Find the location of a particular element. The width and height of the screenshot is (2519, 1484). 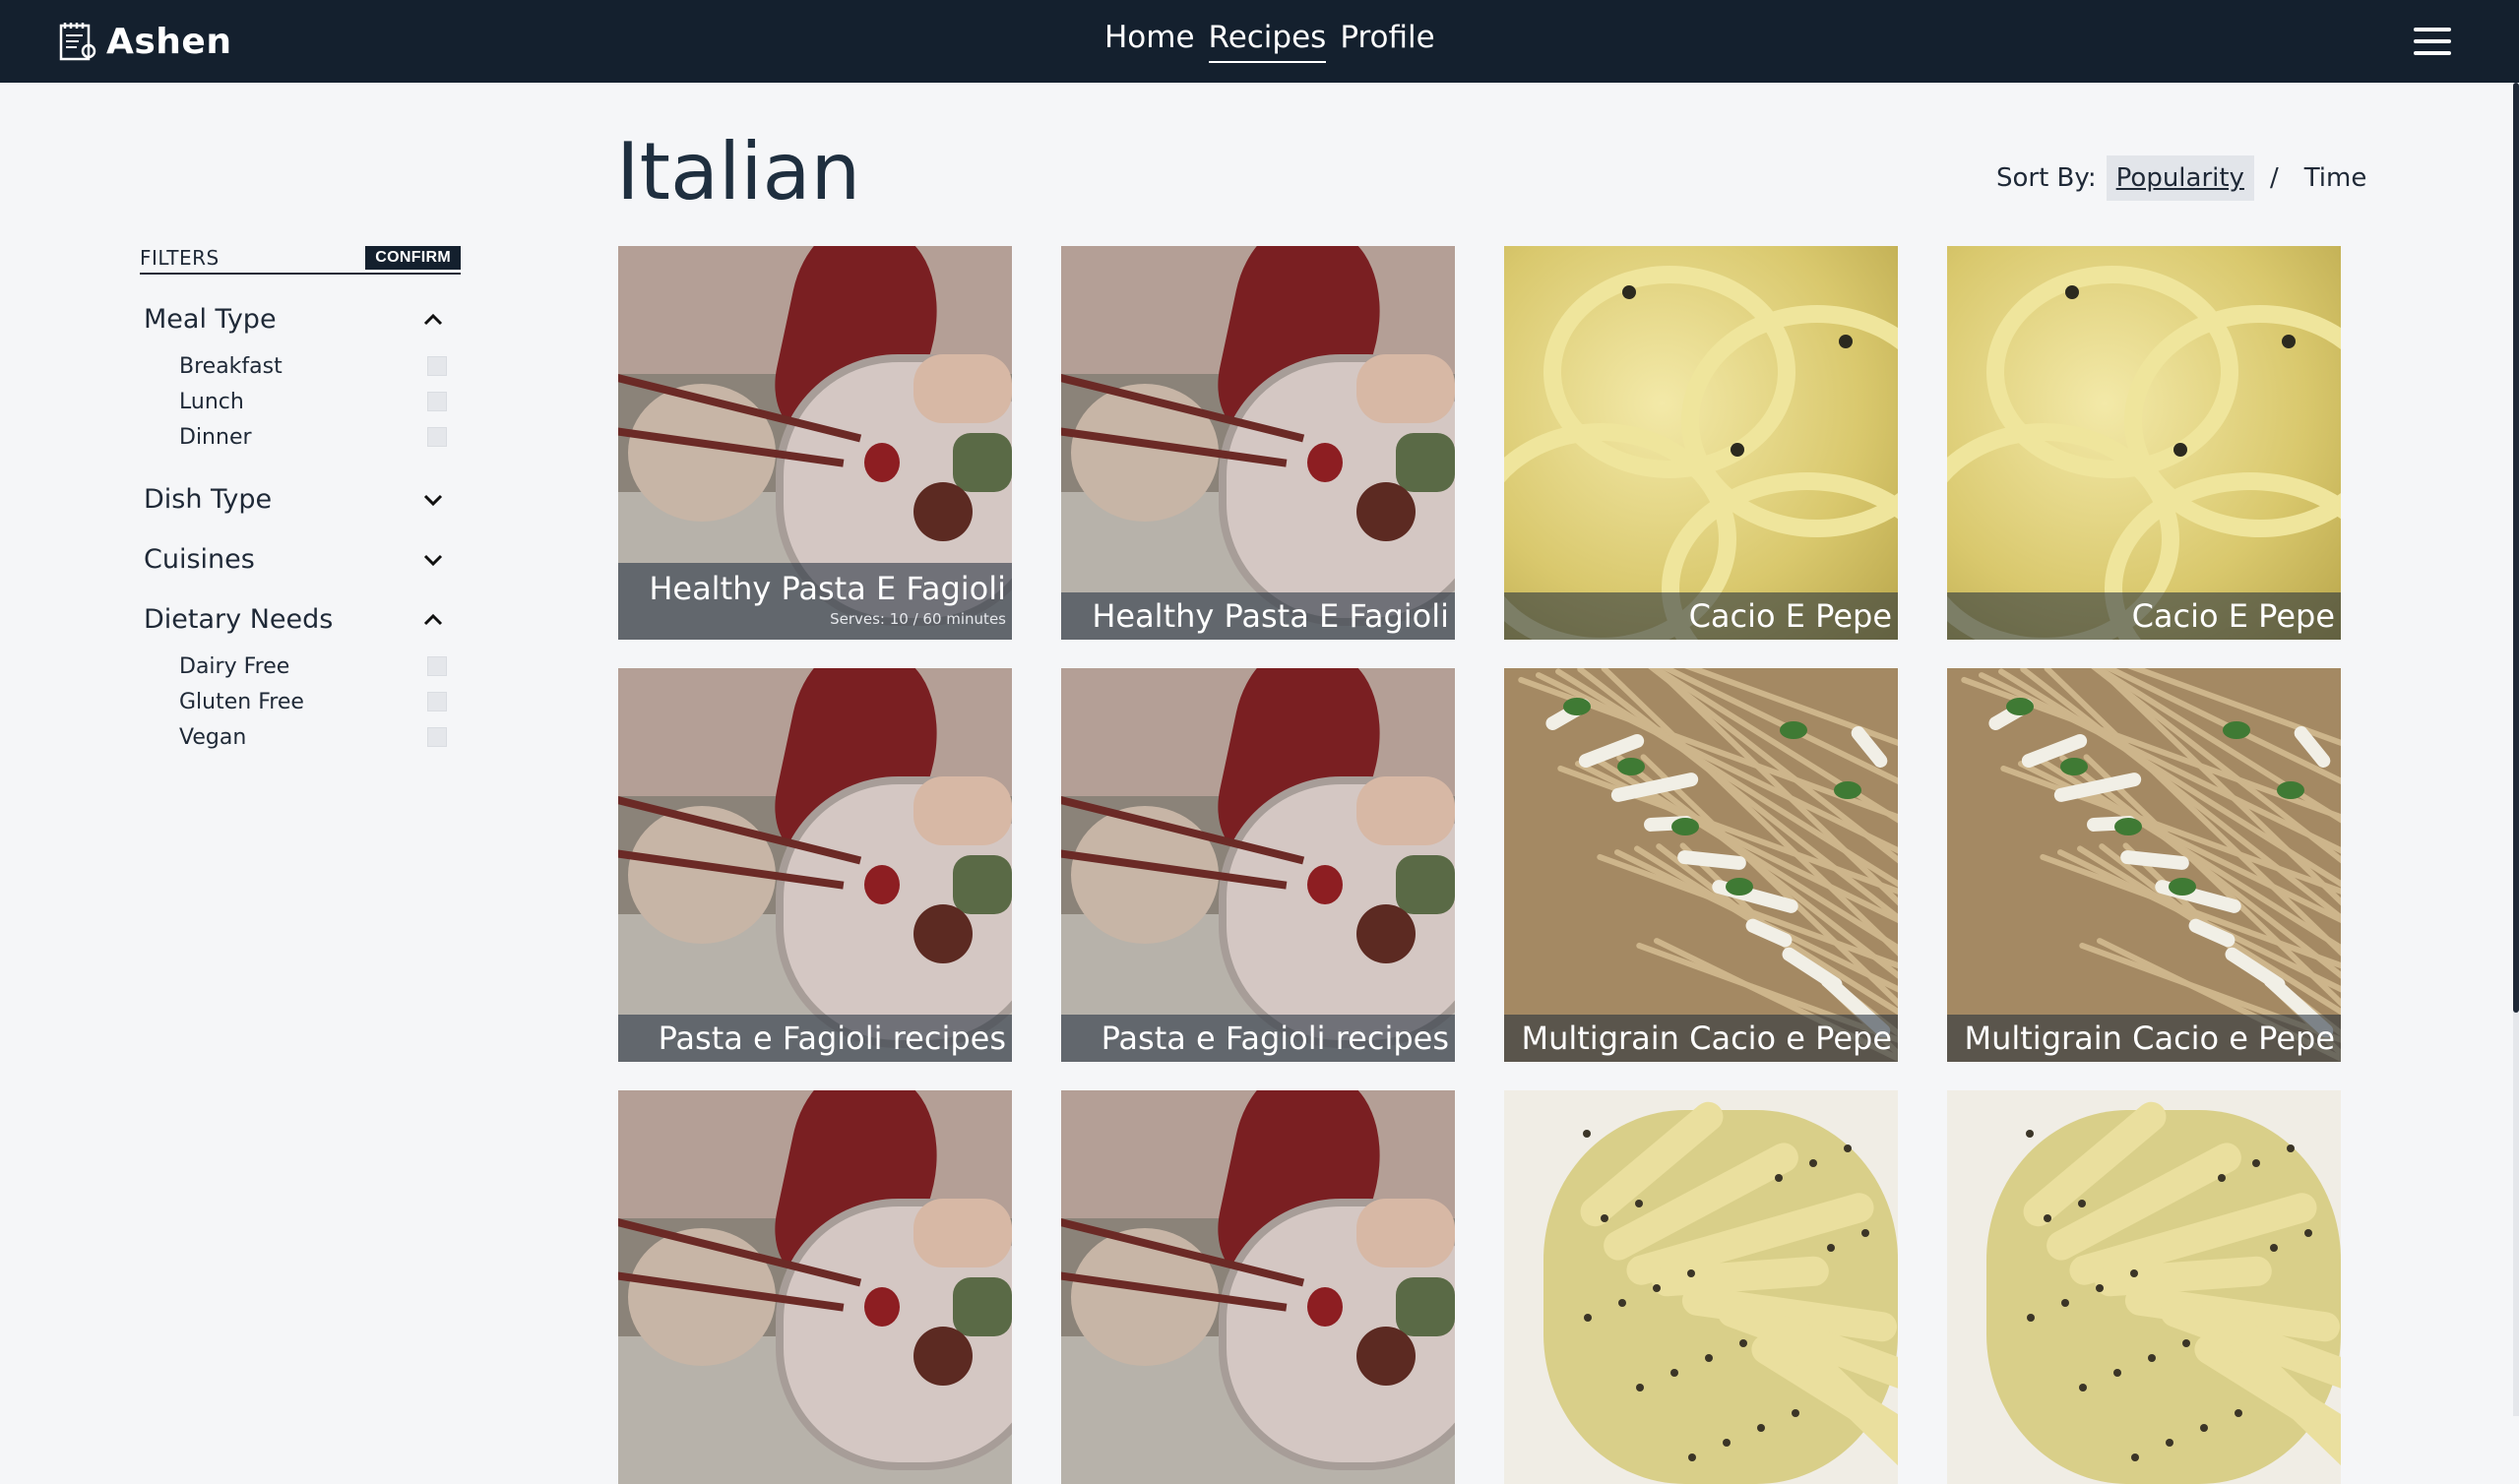

filter-group-title: Meal Type is located at coordinates (210, 319).